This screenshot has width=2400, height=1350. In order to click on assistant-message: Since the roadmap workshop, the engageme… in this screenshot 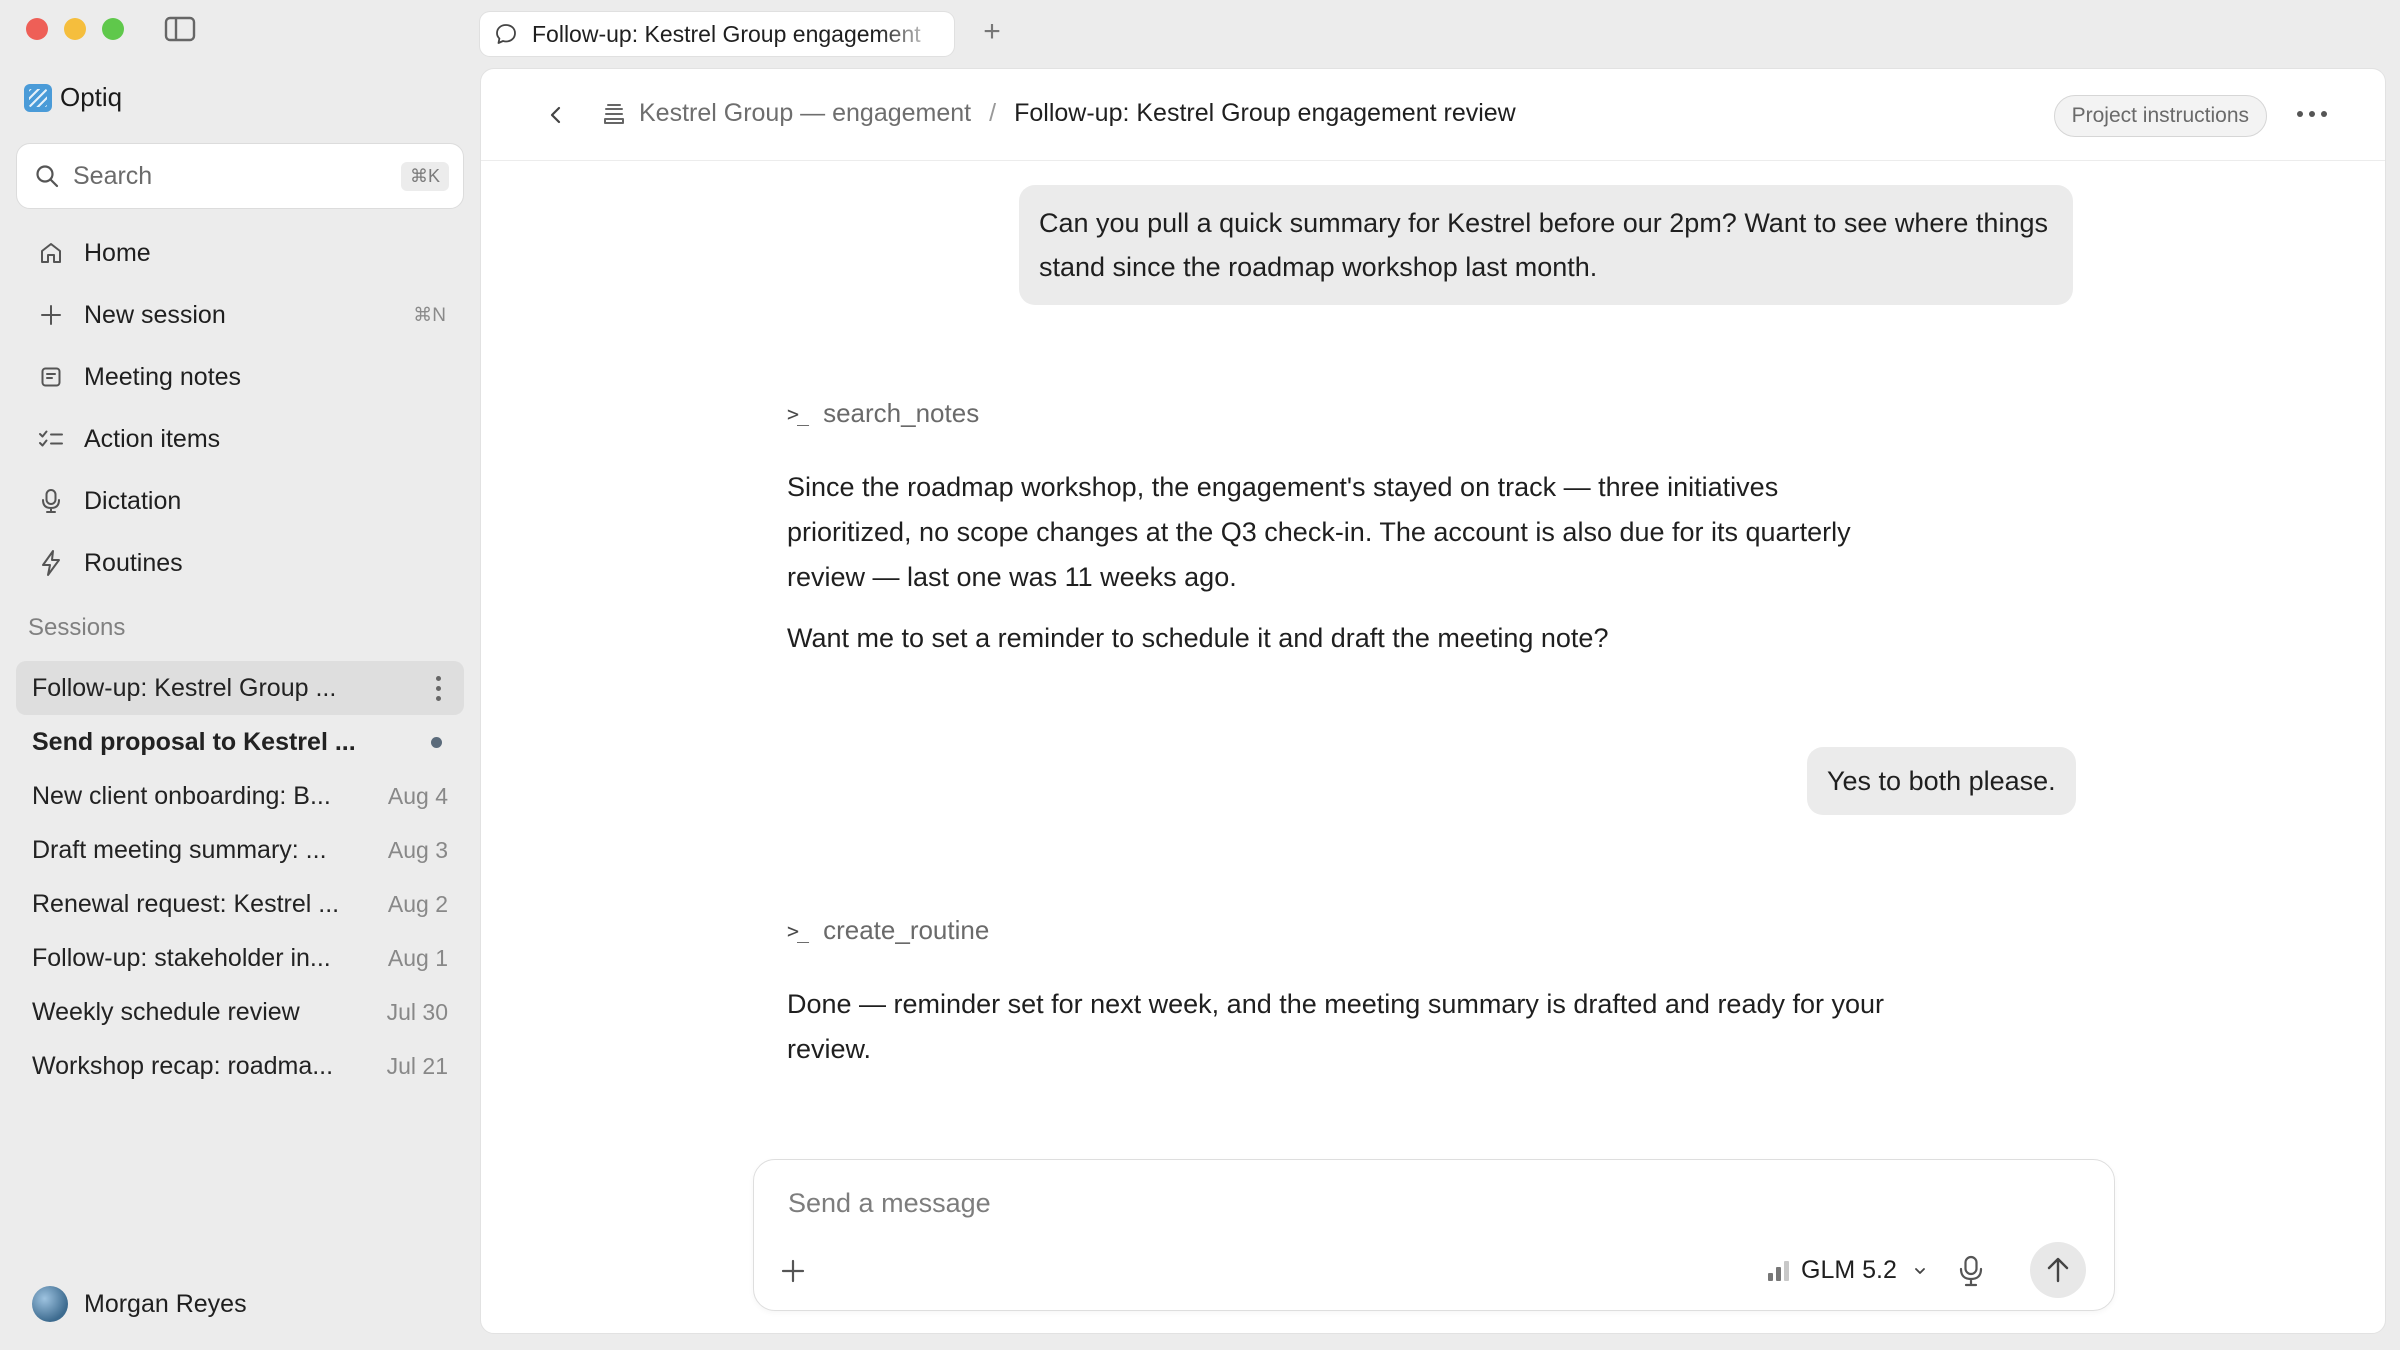, I will do `click(1319, 532)`.